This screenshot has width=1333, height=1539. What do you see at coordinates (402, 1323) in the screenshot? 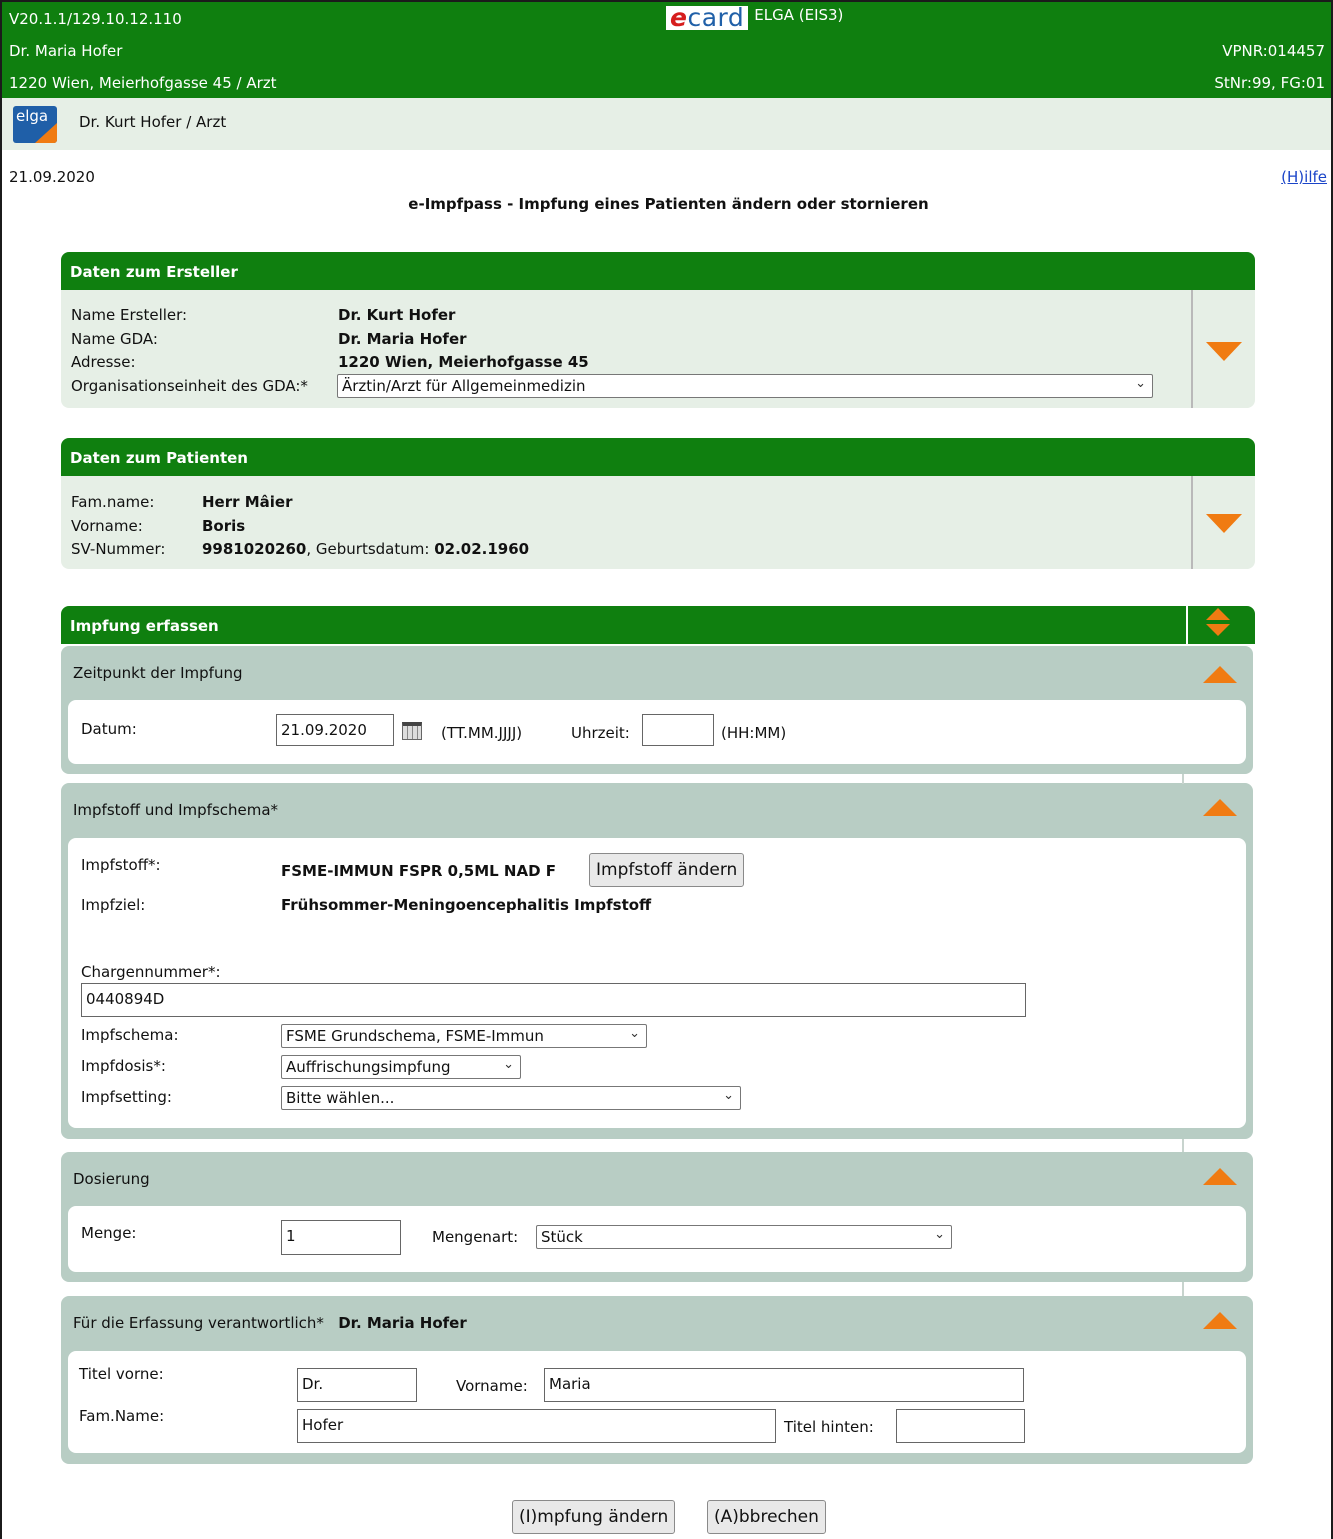
I see `verantwortlich-name: Dr. Maria Hofer` at bounding box center [402, 1323].